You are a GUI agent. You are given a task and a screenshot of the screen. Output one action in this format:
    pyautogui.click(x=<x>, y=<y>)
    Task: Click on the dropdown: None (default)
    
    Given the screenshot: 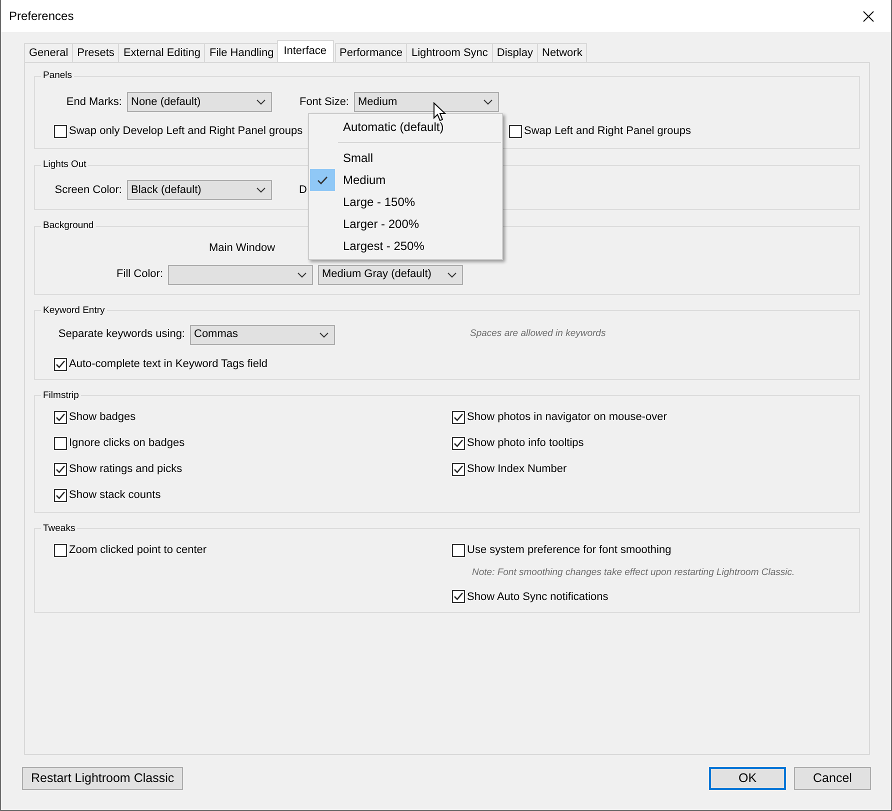 What is the action you would take?
    pyautogui.click(x=199, y=102)
    